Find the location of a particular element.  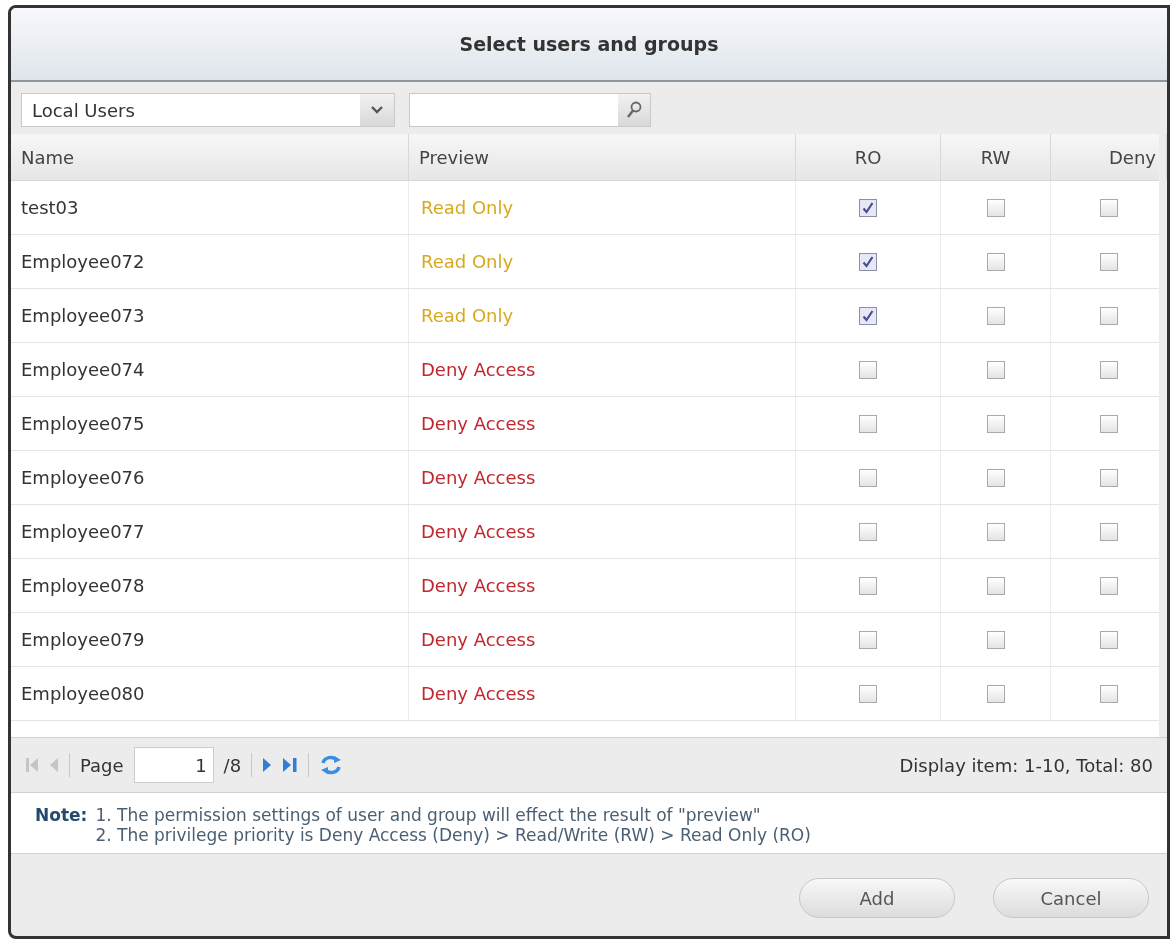

column-header: RO is located at coordinates (868, 157).